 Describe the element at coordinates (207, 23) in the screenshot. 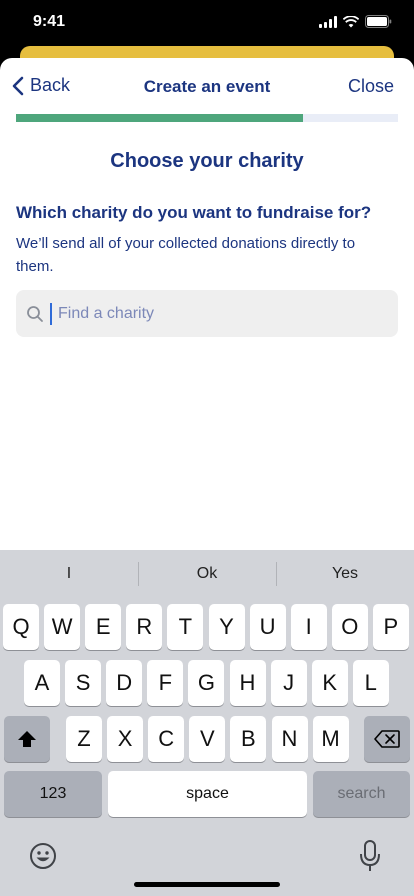

I see `status-bar: 9:41` at that location.